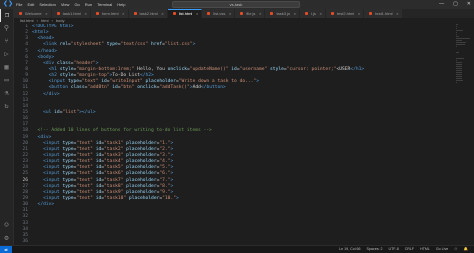 This screenshot has height=253, width=474. What do you see at coordinates (19, 4) in the screenshot?
I see `menu-item-file: File` at bounding box center [19, 4].